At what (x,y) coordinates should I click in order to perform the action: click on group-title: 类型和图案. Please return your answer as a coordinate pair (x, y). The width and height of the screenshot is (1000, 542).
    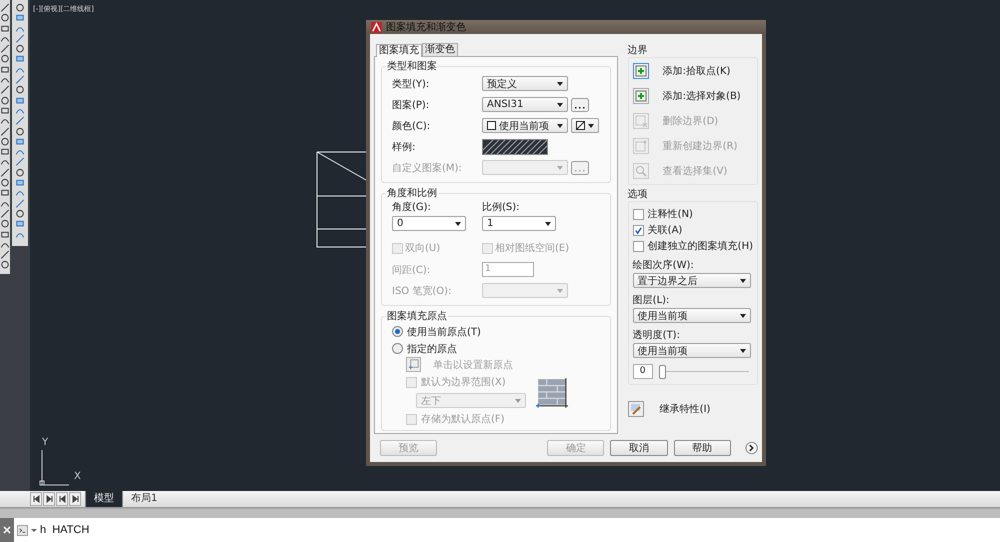
    Looking at the image, I should click on (412, 66).